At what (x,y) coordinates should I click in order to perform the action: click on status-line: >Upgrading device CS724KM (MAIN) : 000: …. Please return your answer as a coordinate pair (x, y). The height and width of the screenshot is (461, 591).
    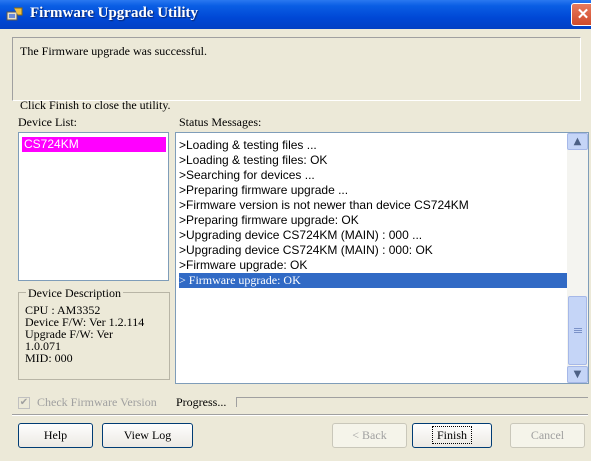
    Looking at the image, I should click on (306, 250).